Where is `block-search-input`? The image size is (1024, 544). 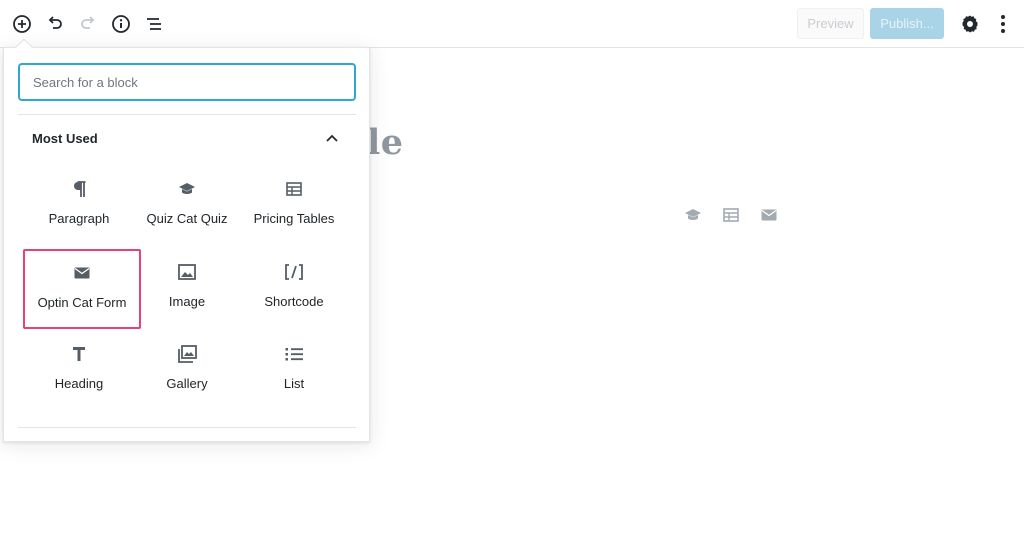 block-search-input is located at coordinates (187, 82).